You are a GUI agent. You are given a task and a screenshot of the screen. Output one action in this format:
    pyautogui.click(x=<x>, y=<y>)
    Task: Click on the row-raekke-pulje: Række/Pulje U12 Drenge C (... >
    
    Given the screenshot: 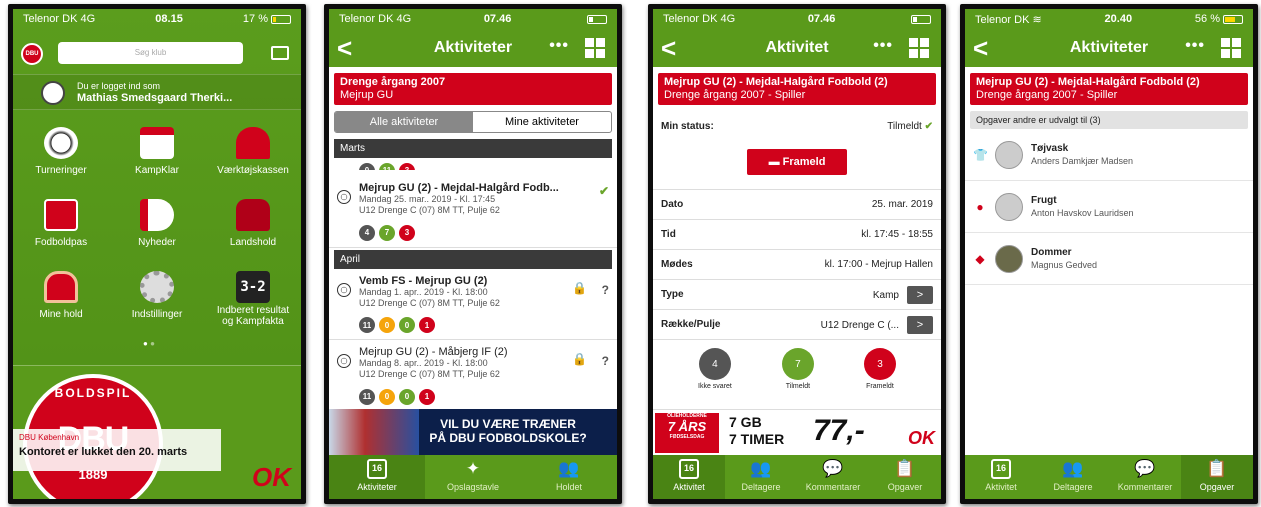 What is the action you would take?
    pyautogui.click(x=797, y=325)
    